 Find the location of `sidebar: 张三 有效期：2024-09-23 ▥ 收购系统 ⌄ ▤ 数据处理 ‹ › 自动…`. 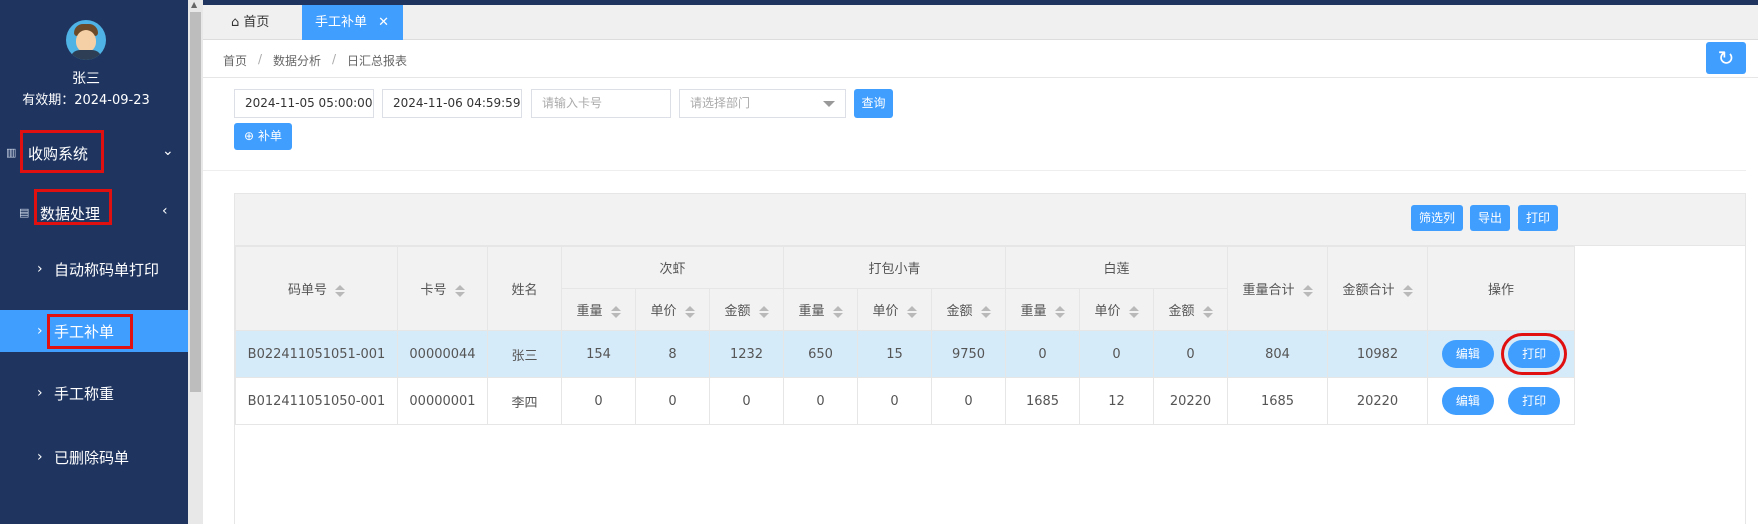

sidebar: 张三 有效期：2024-09-23 ▥ 收购系统 ⌄ ▤ 数据处理 ‹ › 自动… is located at coordinates (94, 262).